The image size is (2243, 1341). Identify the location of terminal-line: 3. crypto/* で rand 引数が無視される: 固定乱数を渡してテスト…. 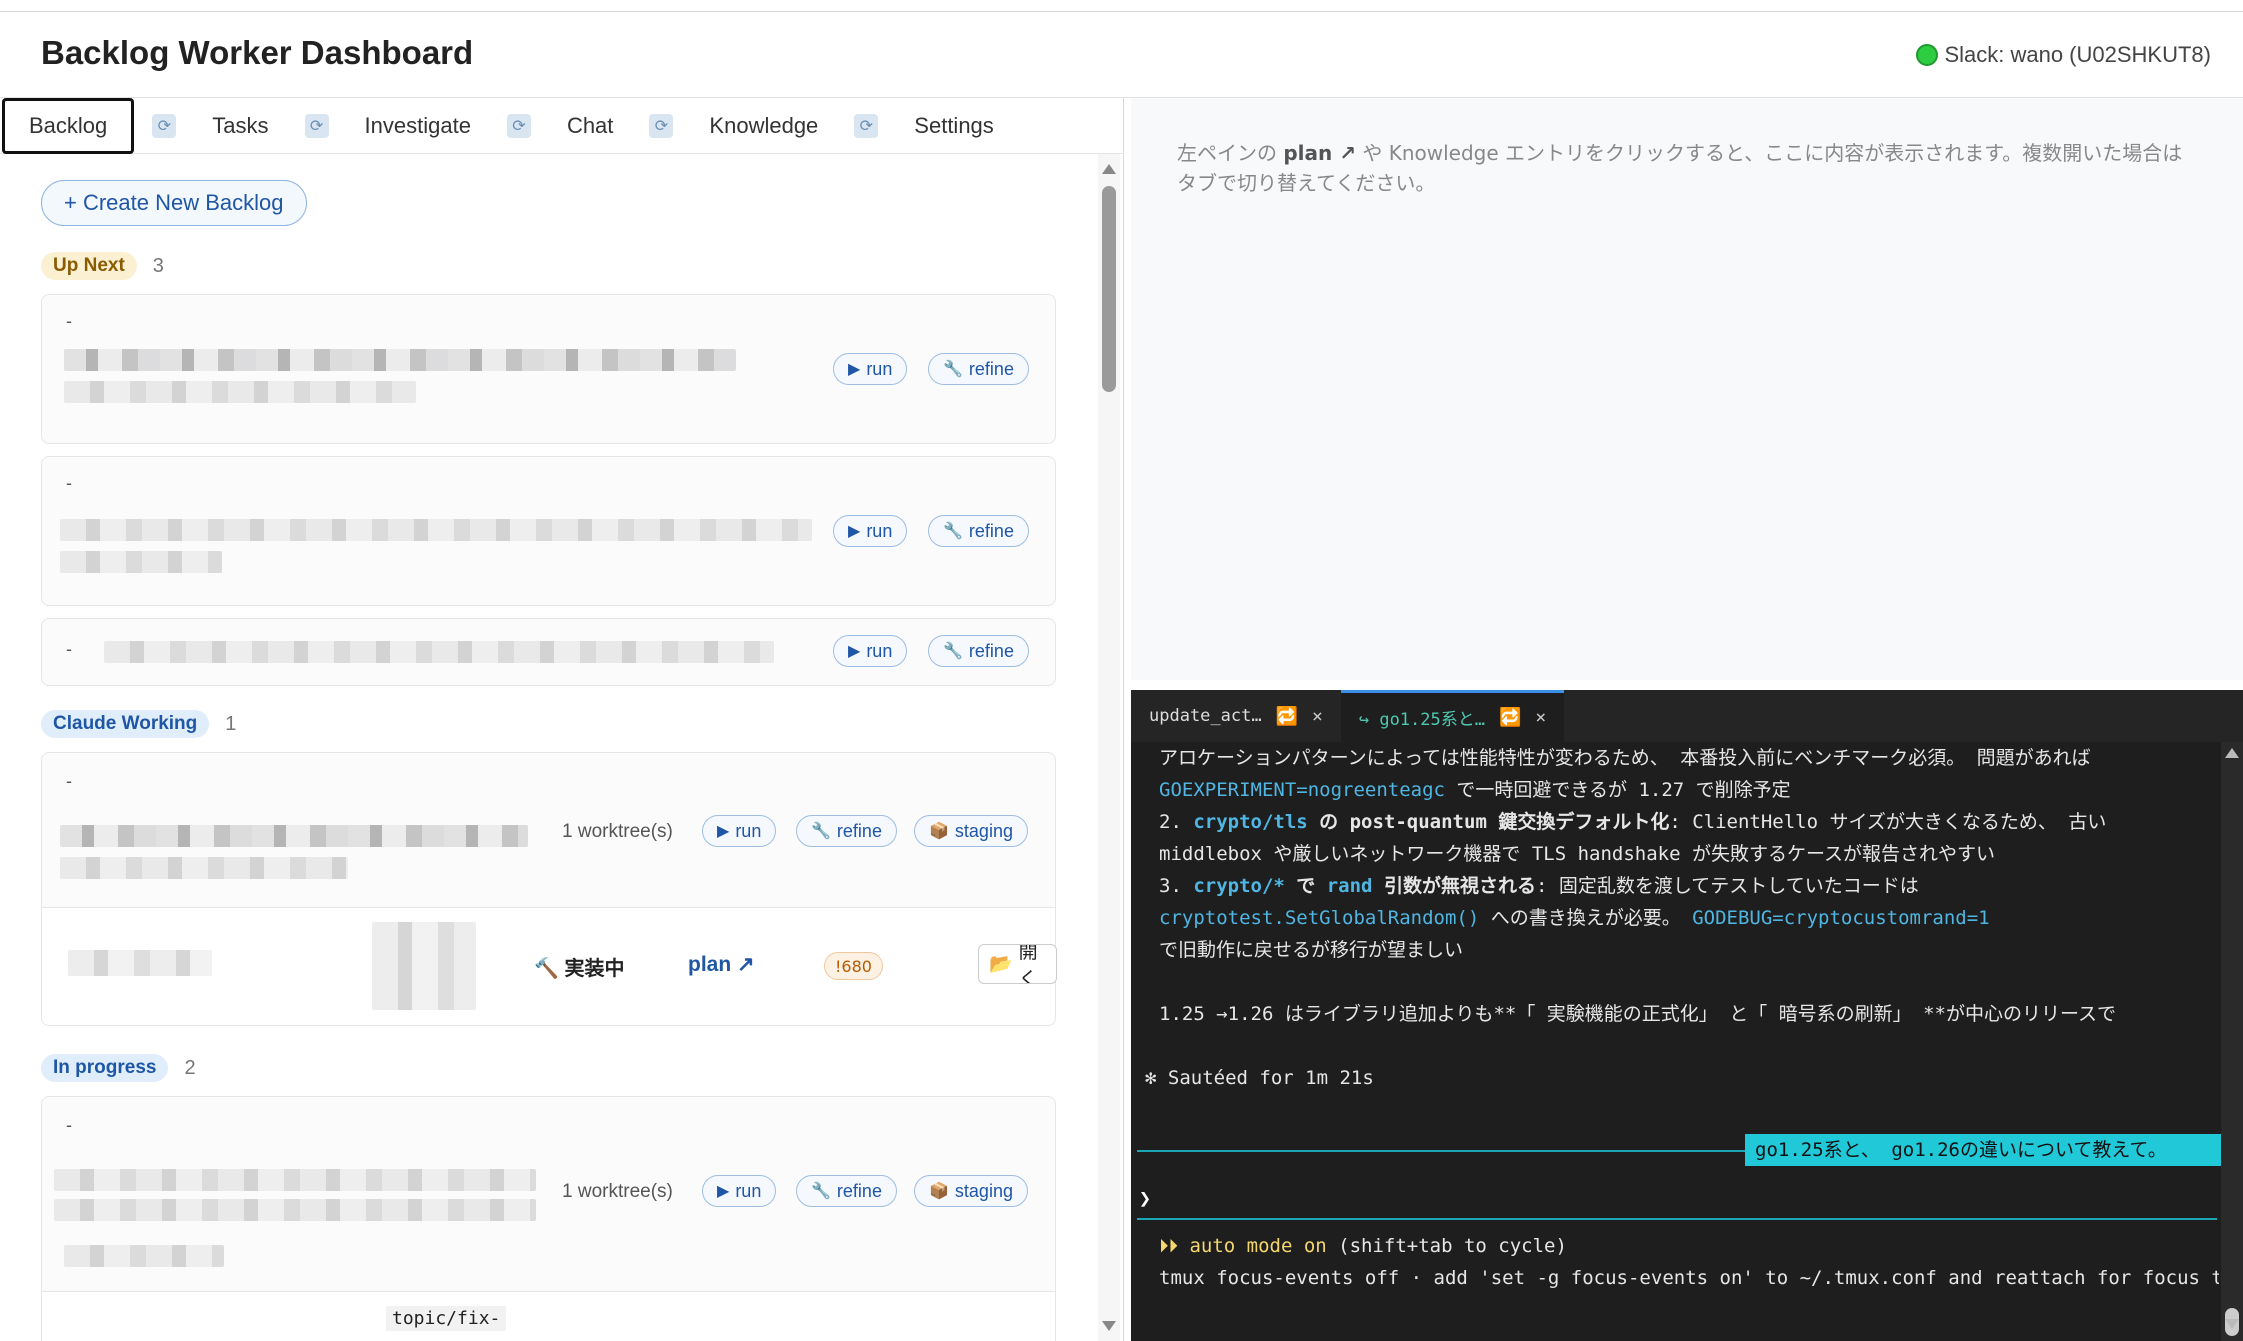
(1689, 886).